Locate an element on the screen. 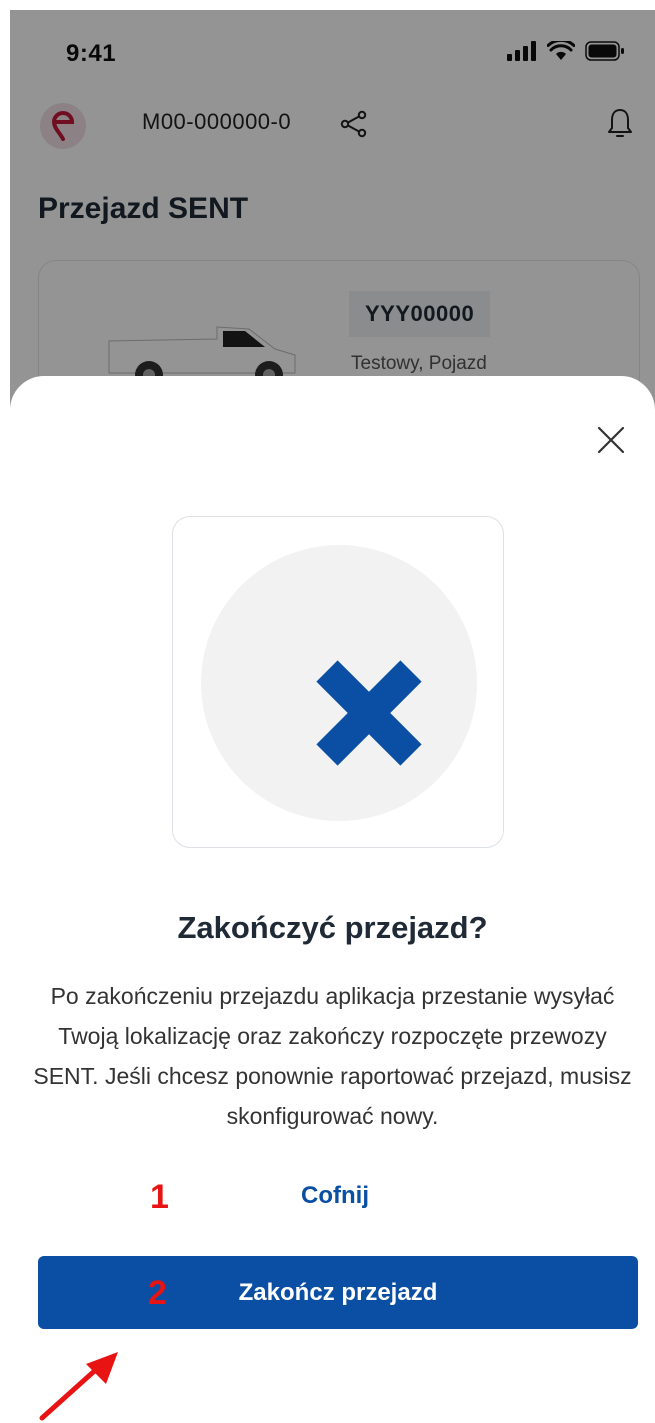 This screenshot has width=655, height=1423. annotation-step-2: 2 is located at coordinates (157, 1293).